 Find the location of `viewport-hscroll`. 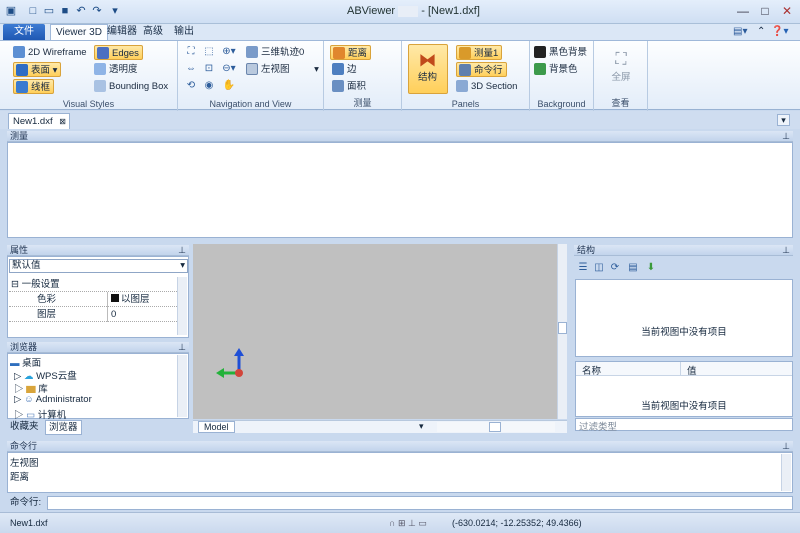

viewport-hscroll is located at coordinates (496, 427).